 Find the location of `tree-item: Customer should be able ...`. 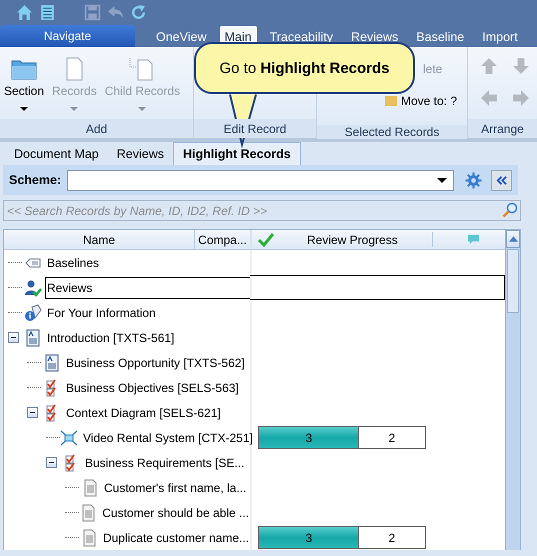

tree-item: Customer should be able ... is located at coordinates (175, 513).